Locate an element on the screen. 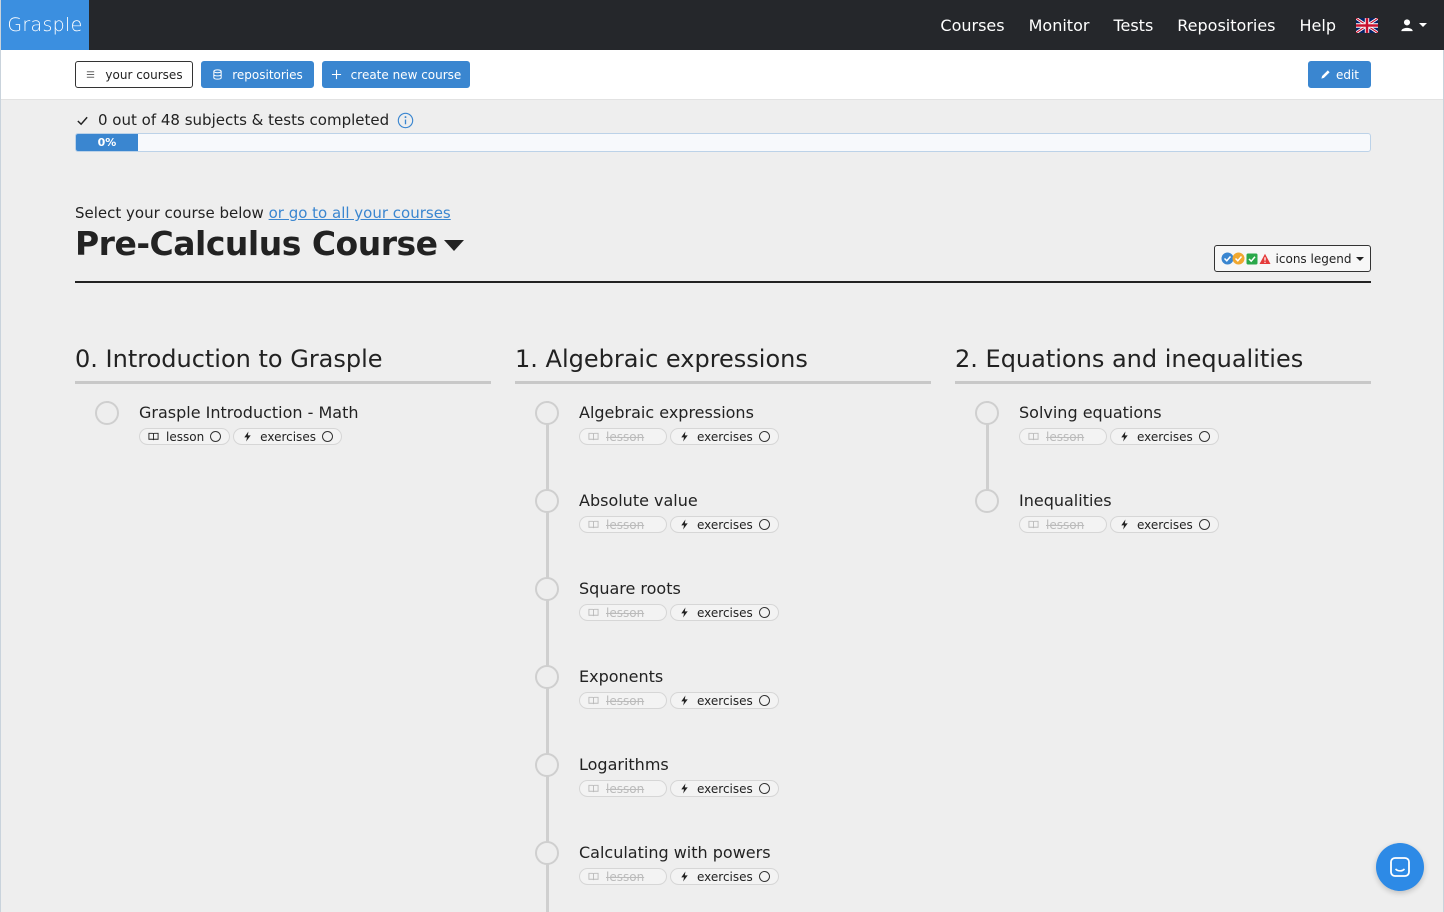 This screenshot has width=1444, height=912. subject-title: Exponents is located at coordinates (621, 676).